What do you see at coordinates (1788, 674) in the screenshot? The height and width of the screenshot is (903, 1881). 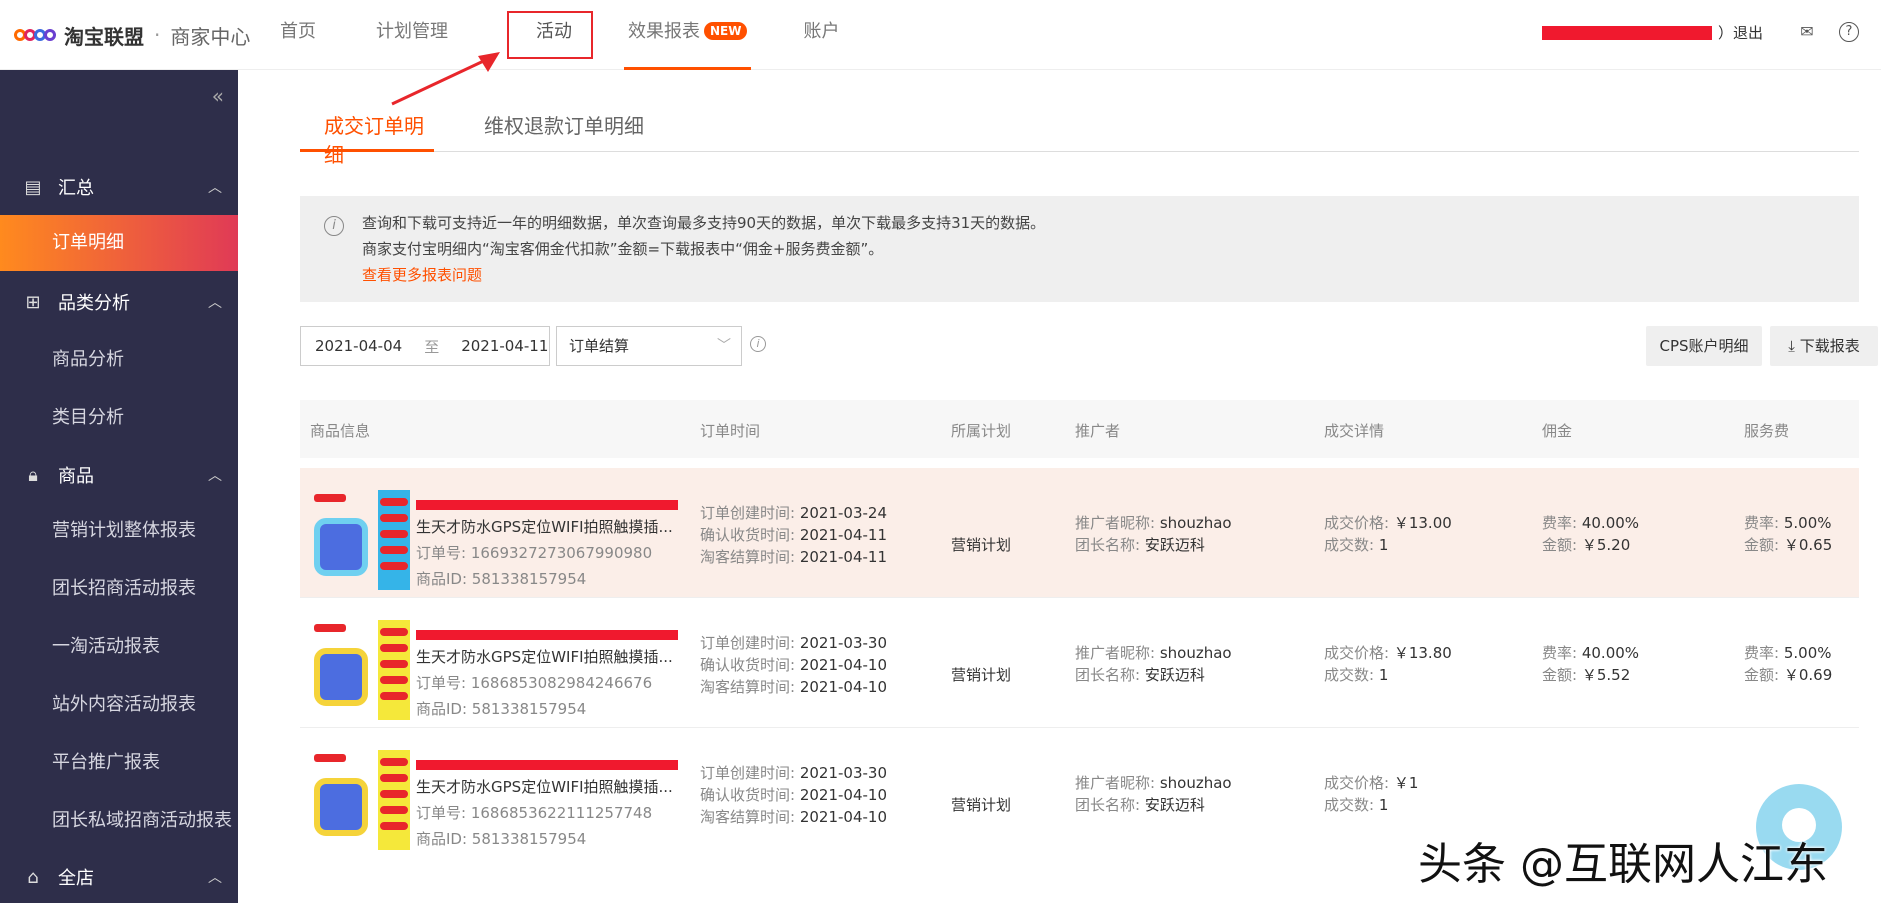 I see `service-fee-amount: 金额: ￥0.69` at bounding box center [1788, 674].